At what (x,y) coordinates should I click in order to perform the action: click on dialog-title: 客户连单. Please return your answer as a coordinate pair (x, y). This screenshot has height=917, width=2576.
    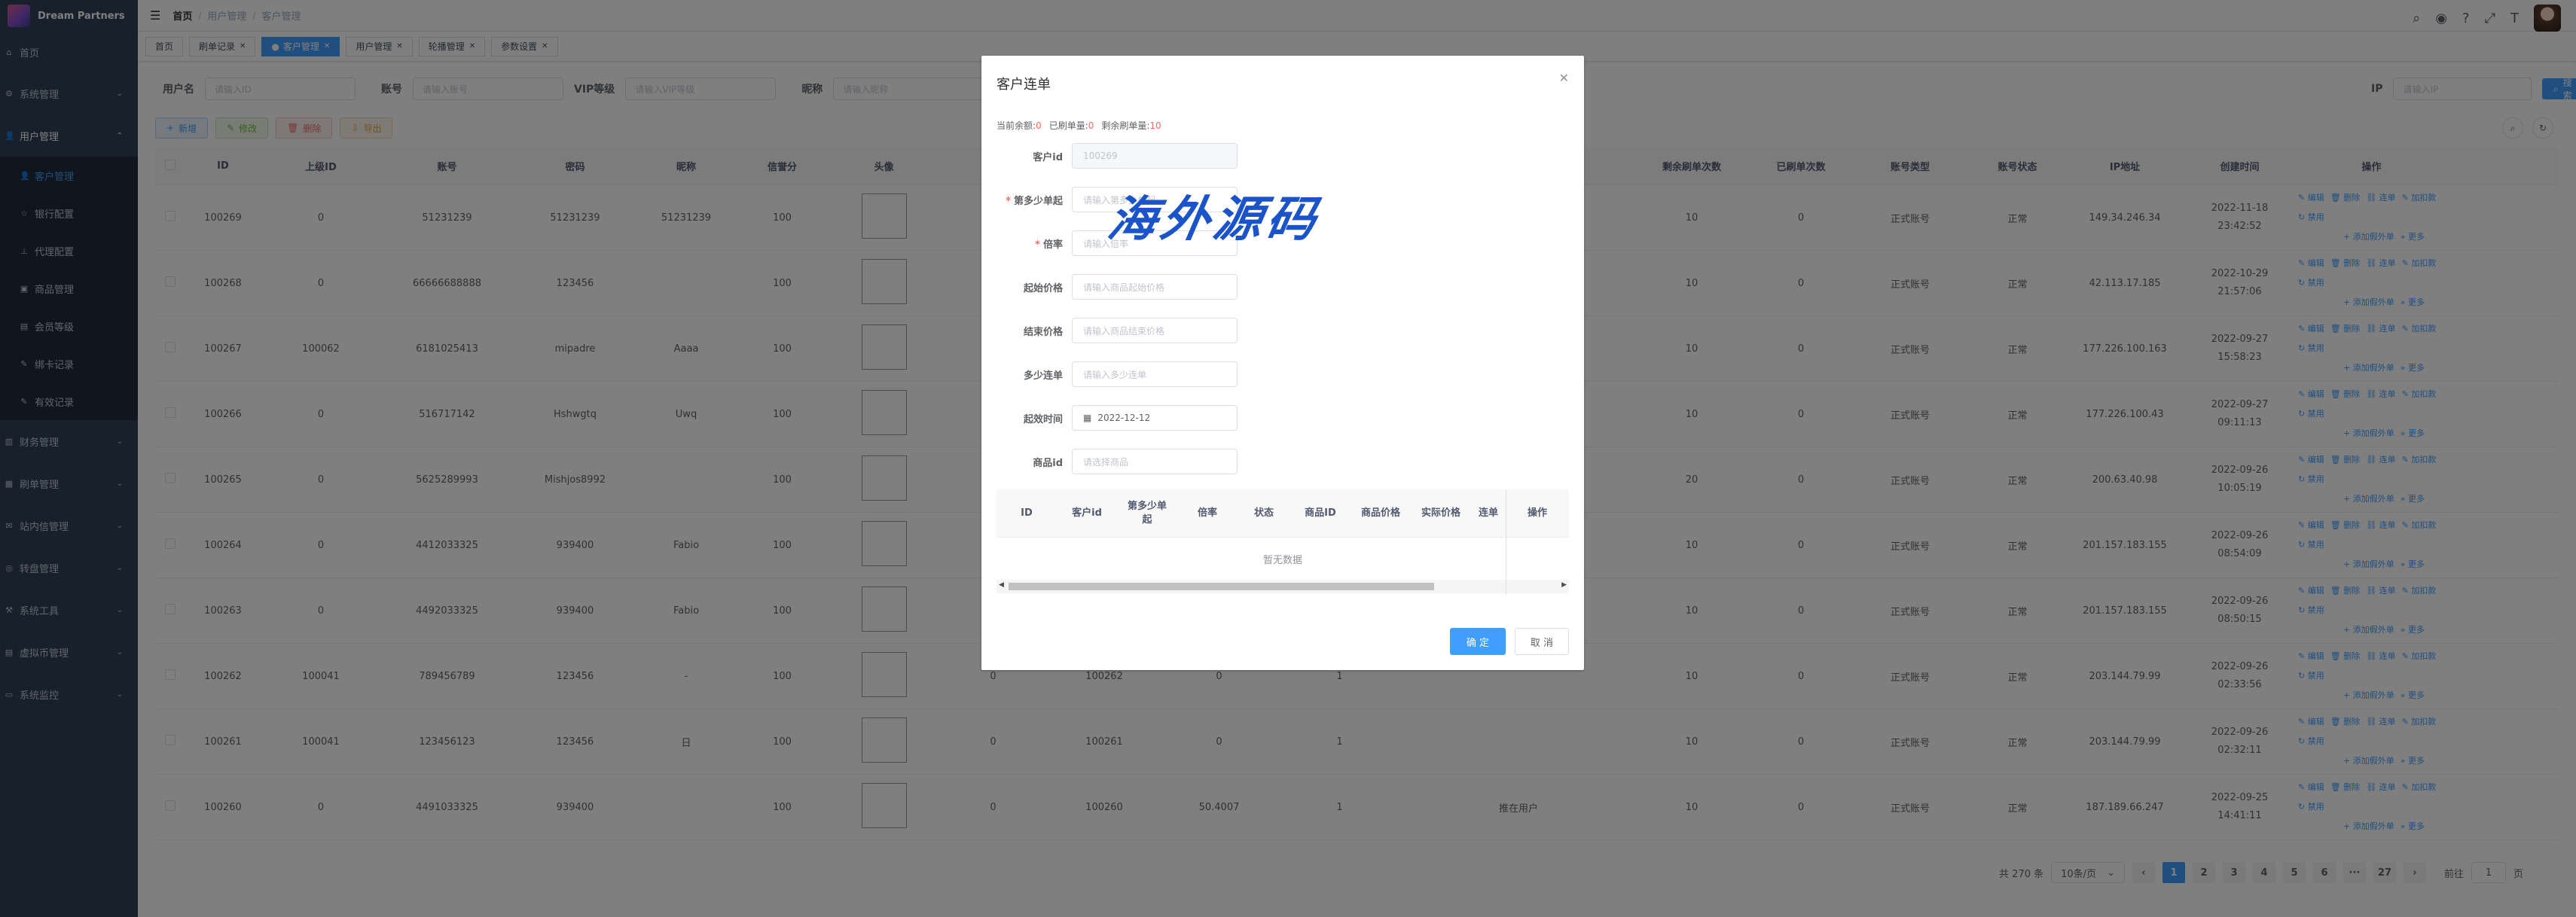
    Looking at the image, I should click on (1024, 85).